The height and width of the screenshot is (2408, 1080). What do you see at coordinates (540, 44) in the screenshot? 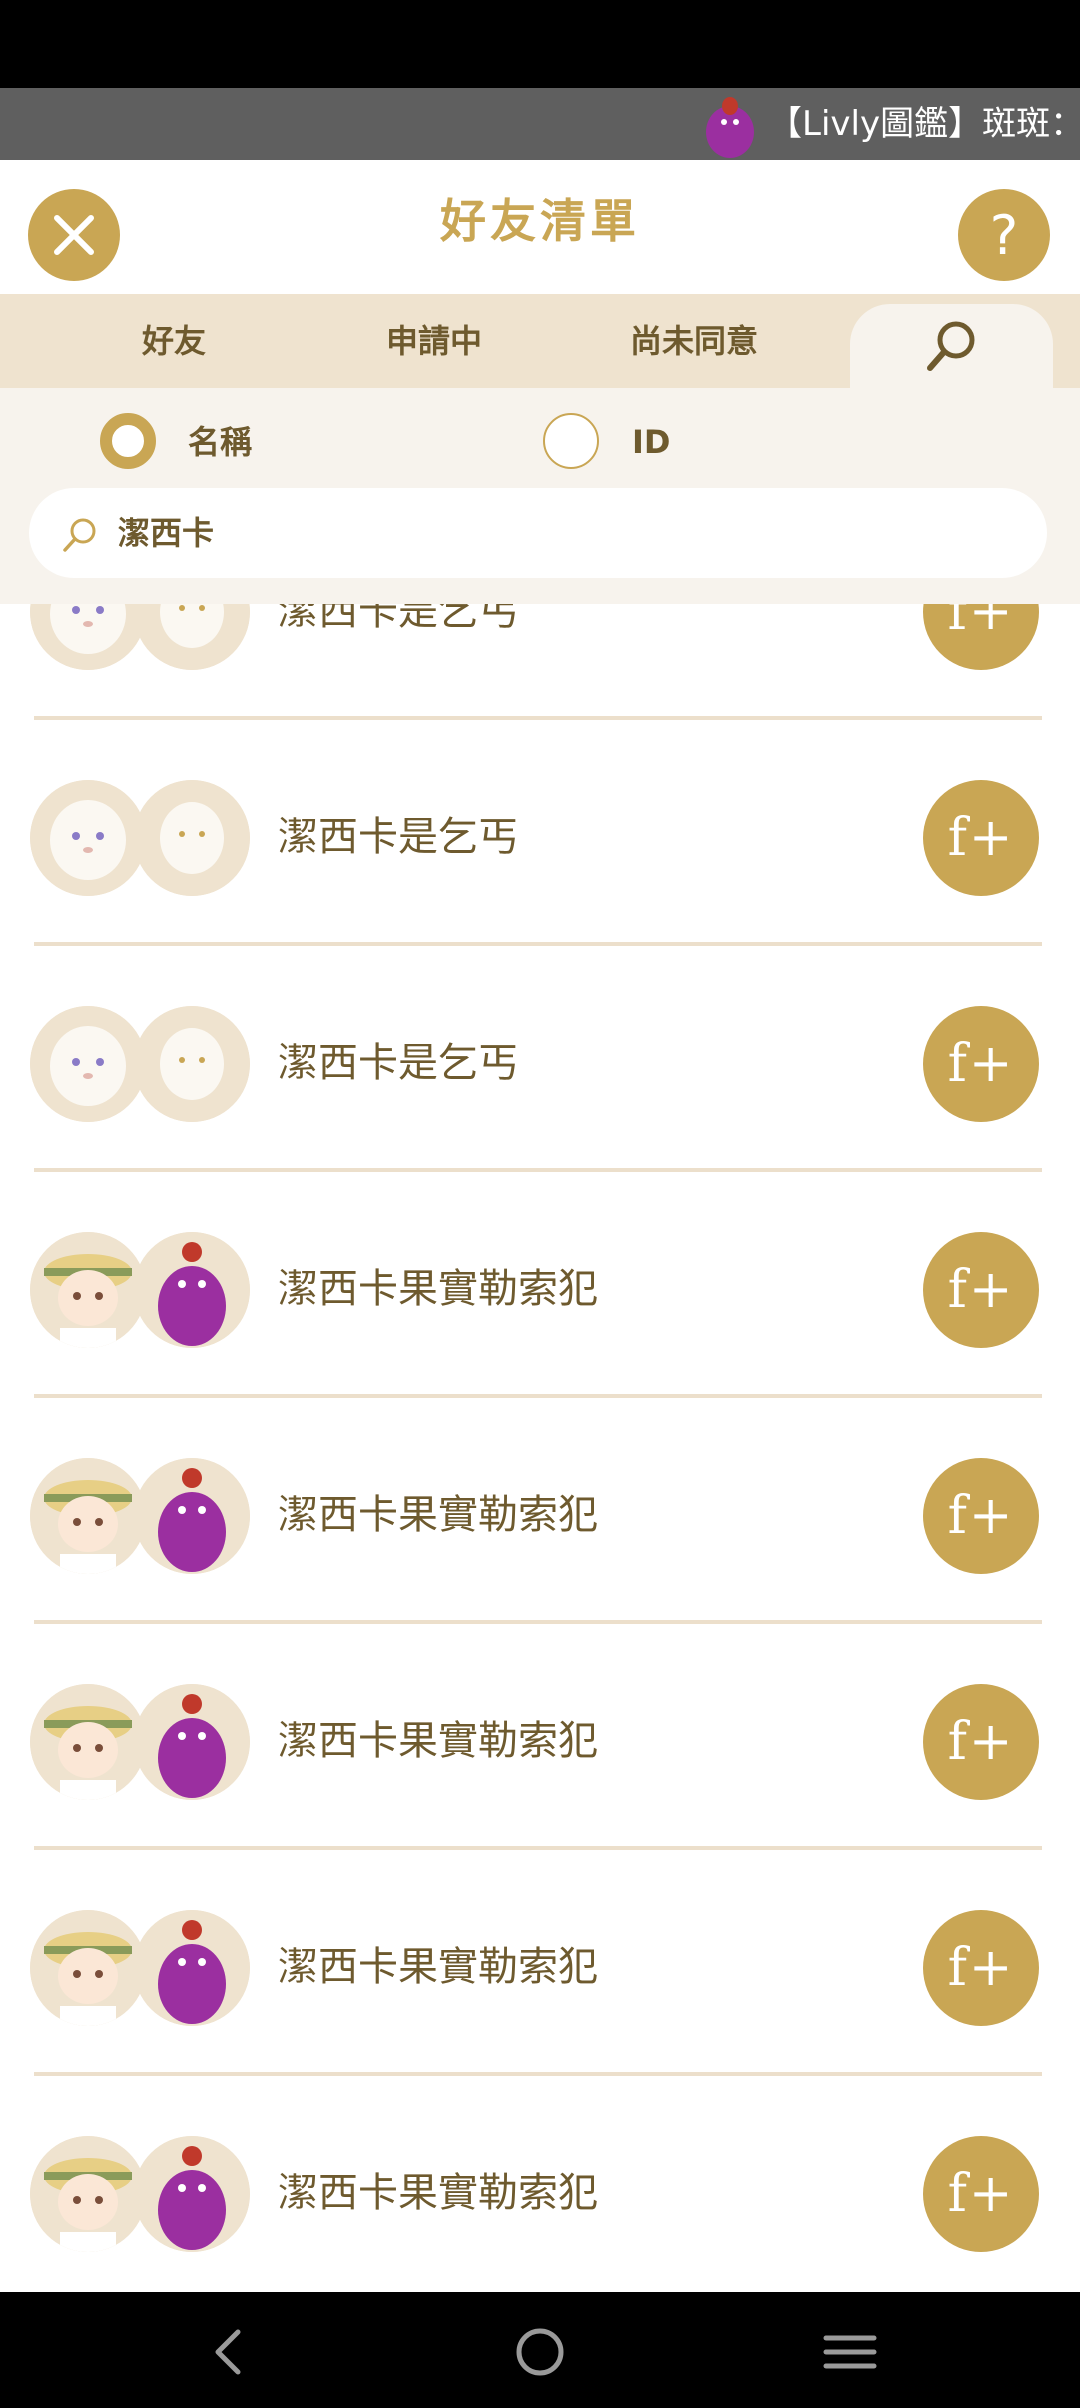
I see `status-bar` at bounding box center [540, 44].